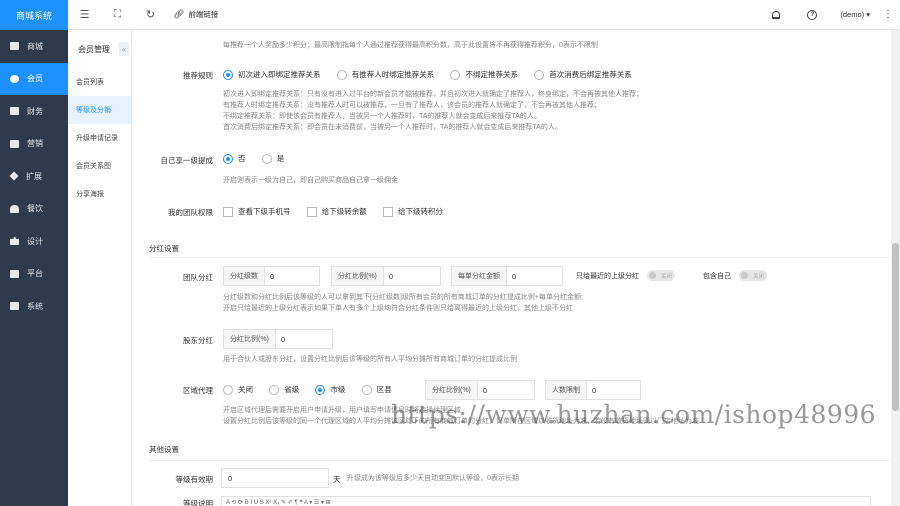 This screenshot has width=900, height=506. What do you see at coordinates (853, 14) in the screenshot?
I see `user-menu: (demo) ▾` at bounding box center [853, 14].